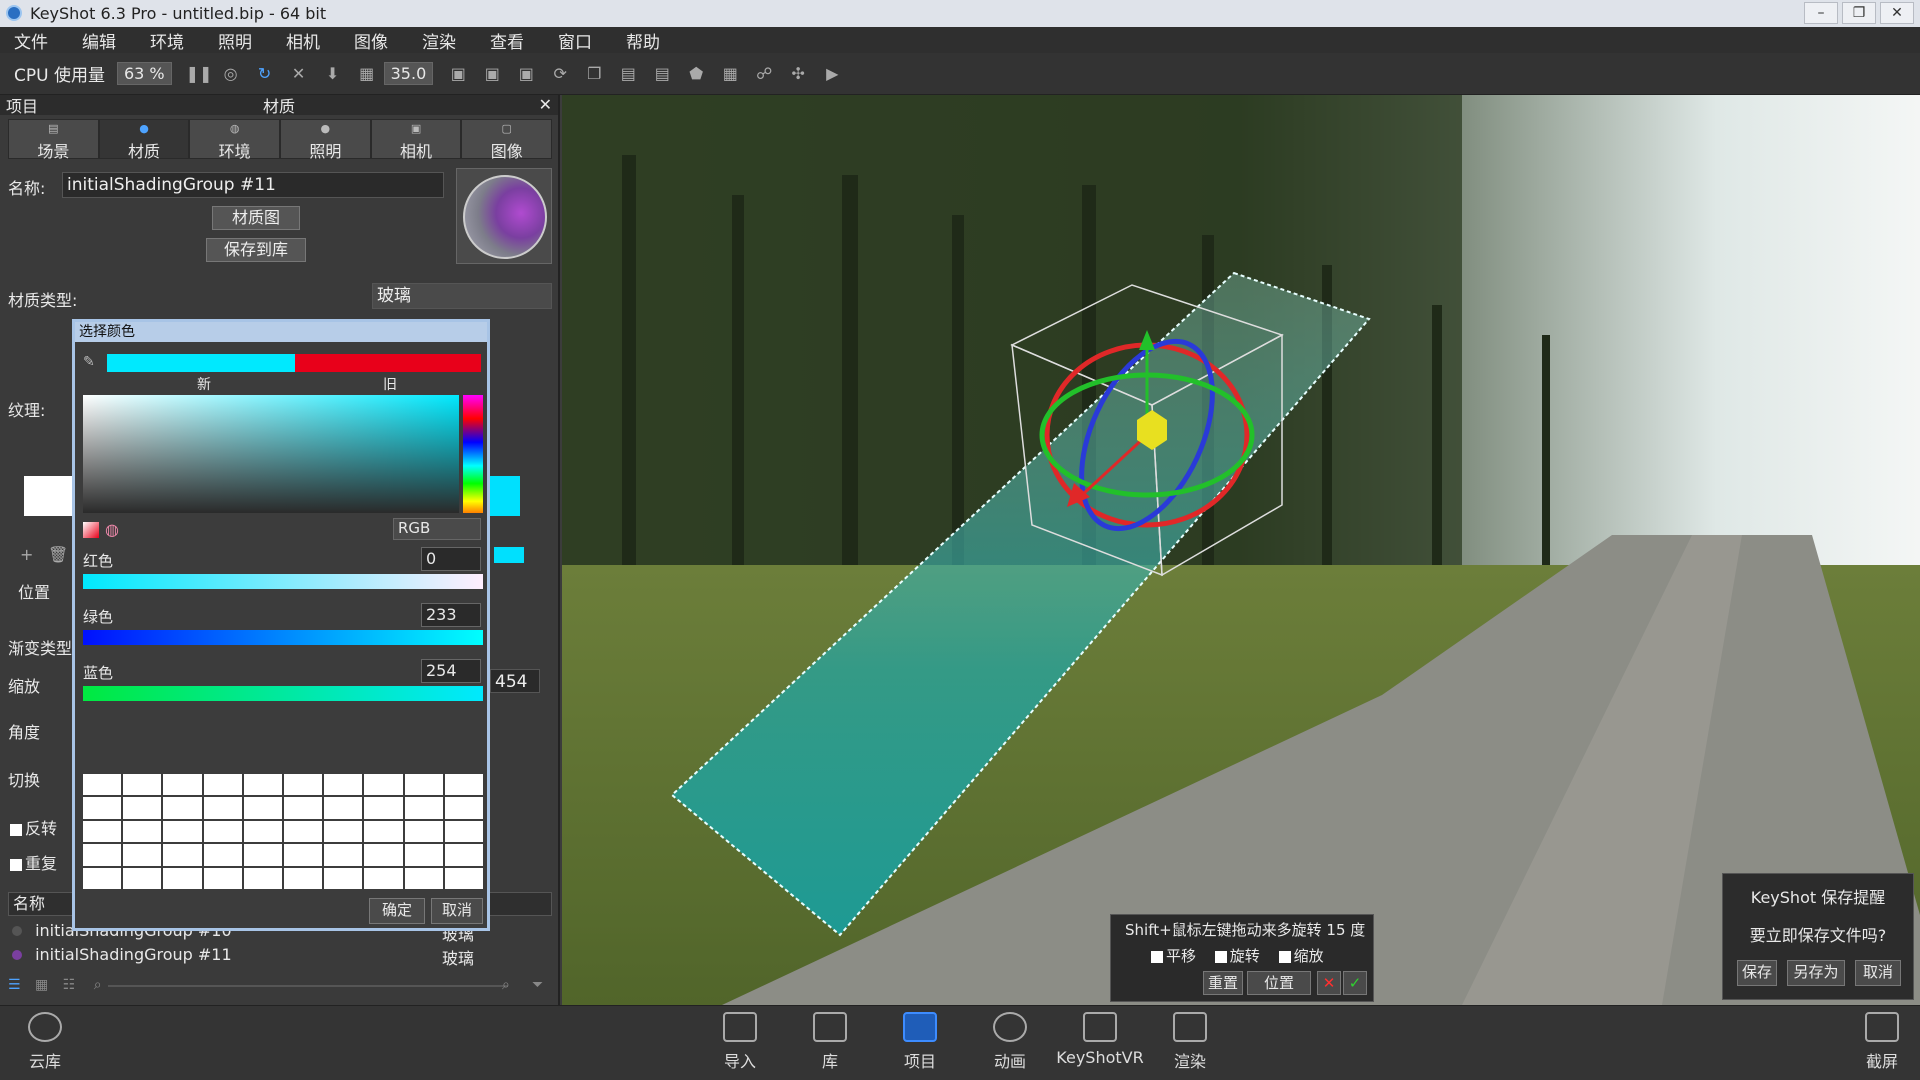 Image resolution: width=1920 pixels, height=1080 pixels. Describe the element at coordinates (58, 554) in the screenshot. I see `delete-stop-icon: 🗑` at that location.